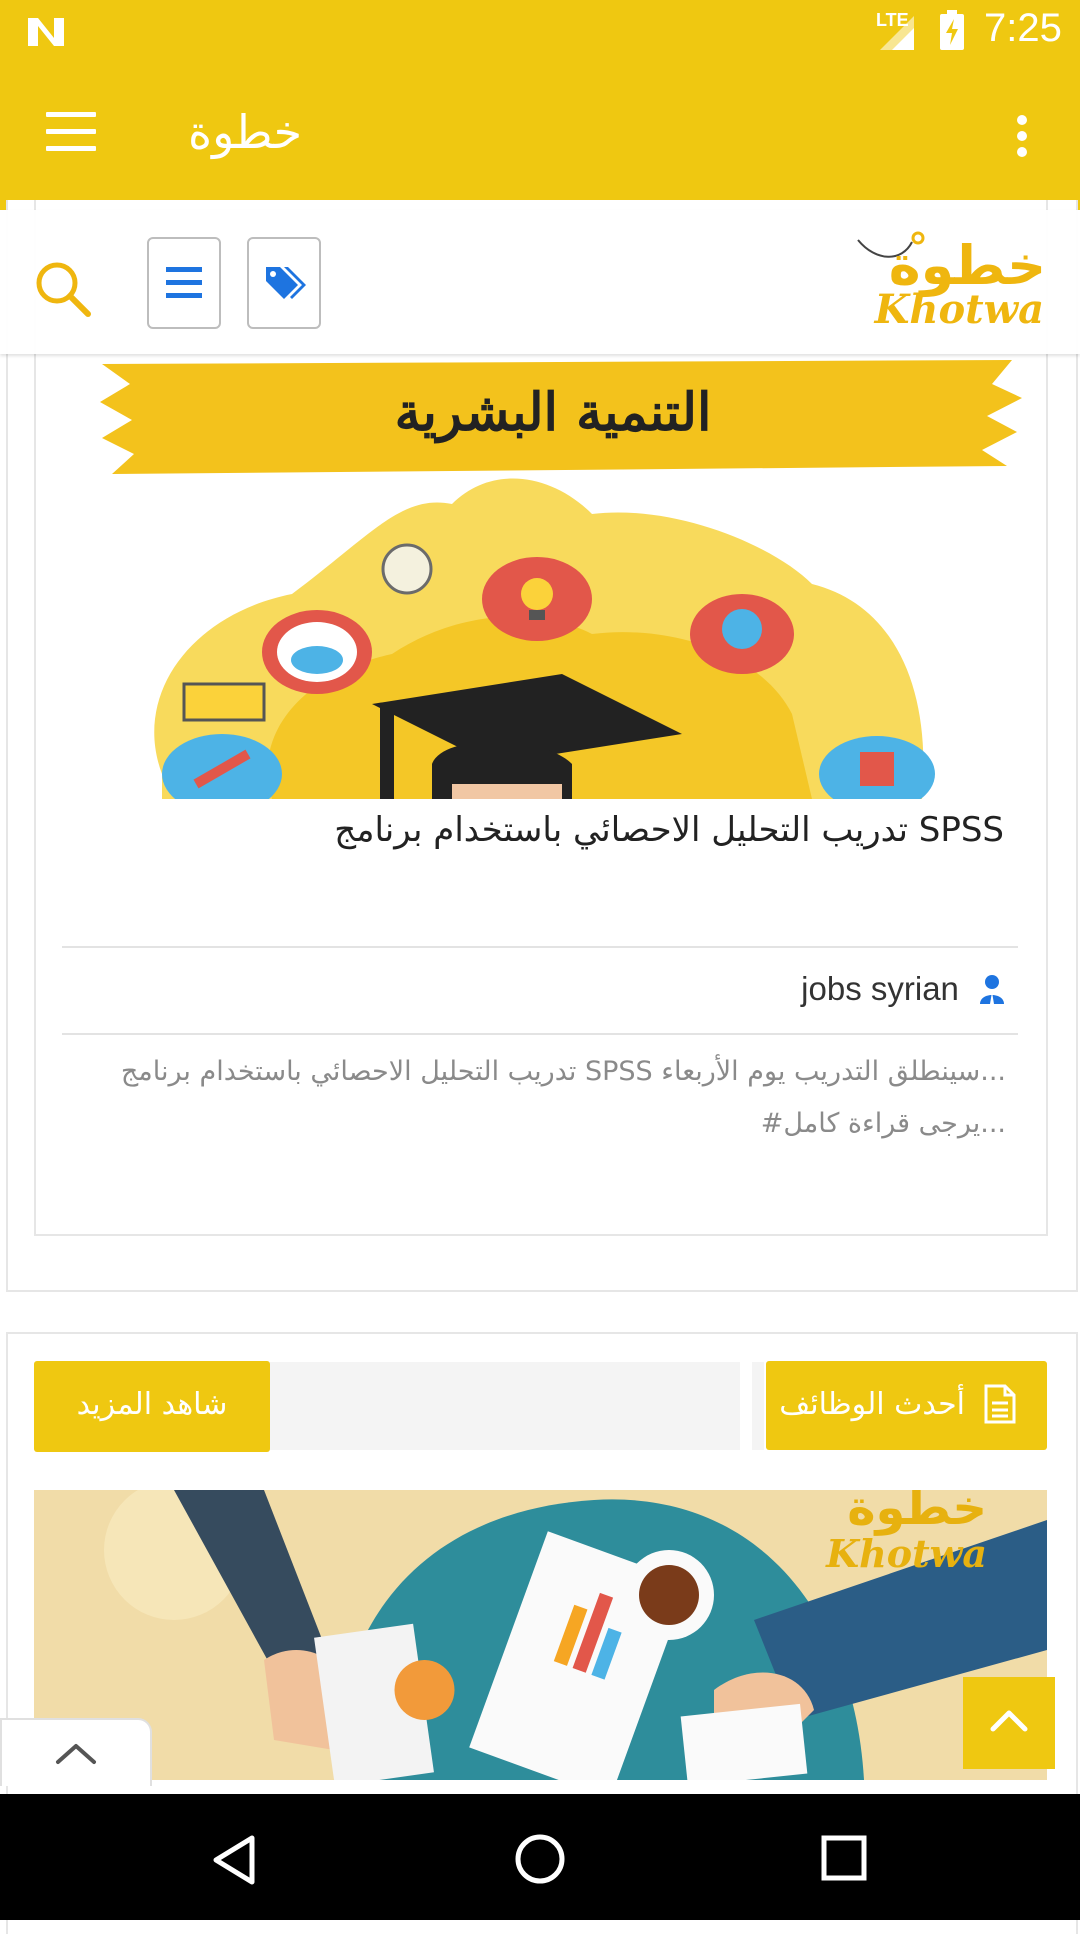  I want to click on job-image-logo-arabic: خطوة, so click(917, 1513).